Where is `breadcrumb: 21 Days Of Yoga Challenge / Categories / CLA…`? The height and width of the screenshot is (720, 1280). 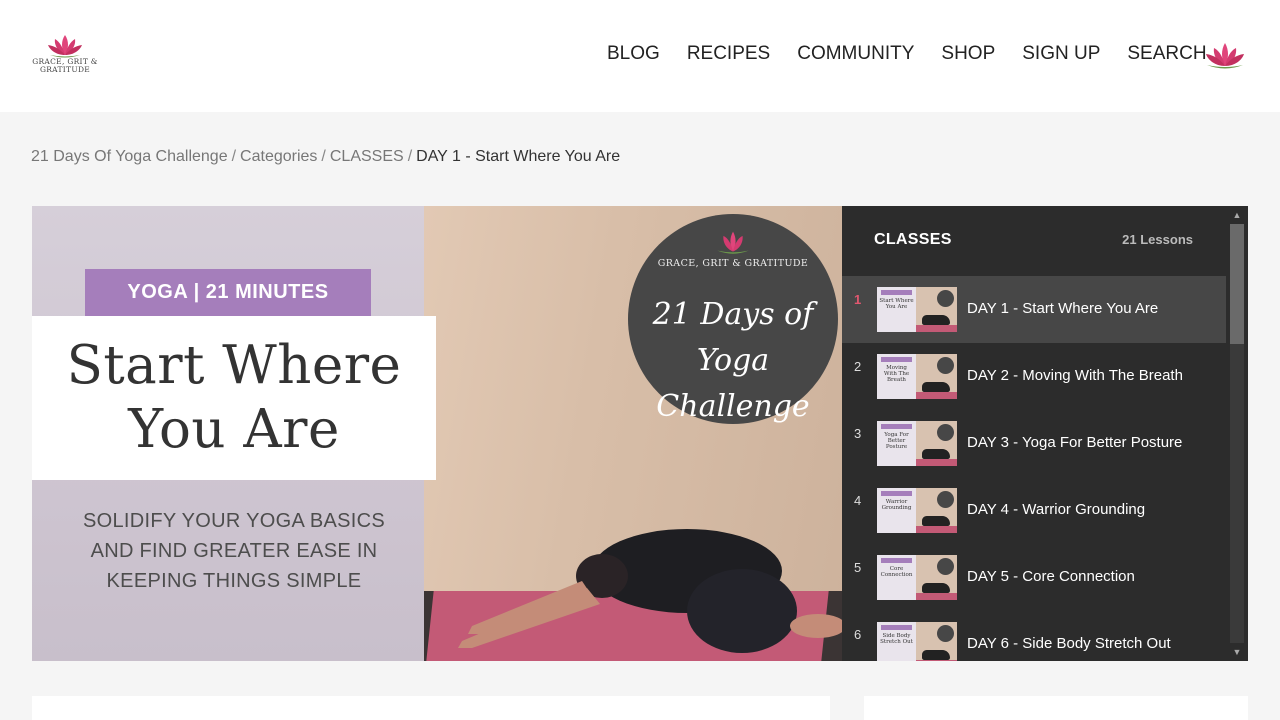
breadcrumb: 21 Days Of Yoga Challenge / Categories / CLA… is located at coordinates (325, 157).